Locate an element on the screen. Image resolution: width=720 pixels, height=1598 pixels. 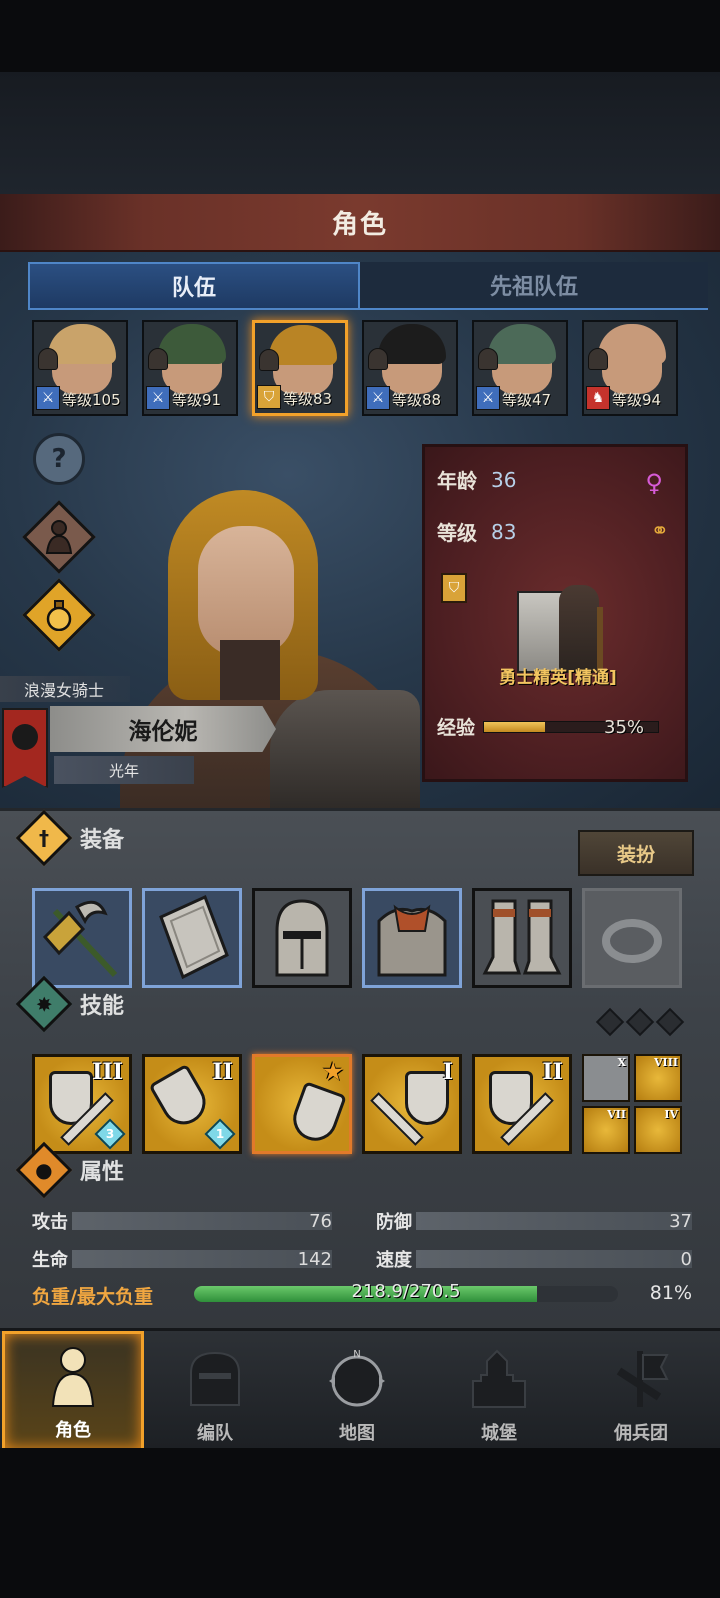
help-button: ? is located at coordinates (59, 459).